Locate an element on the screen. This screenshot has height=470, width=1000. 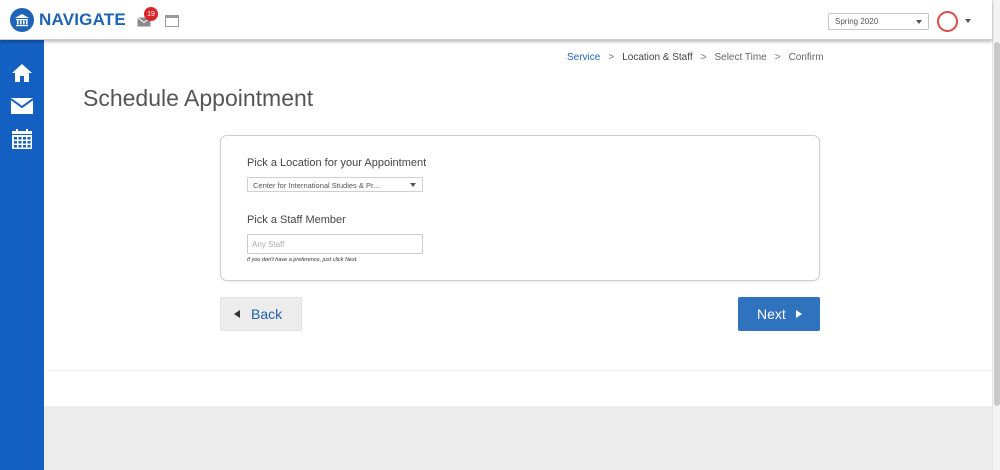
calendar-icon is located at coordinates (22, 139).